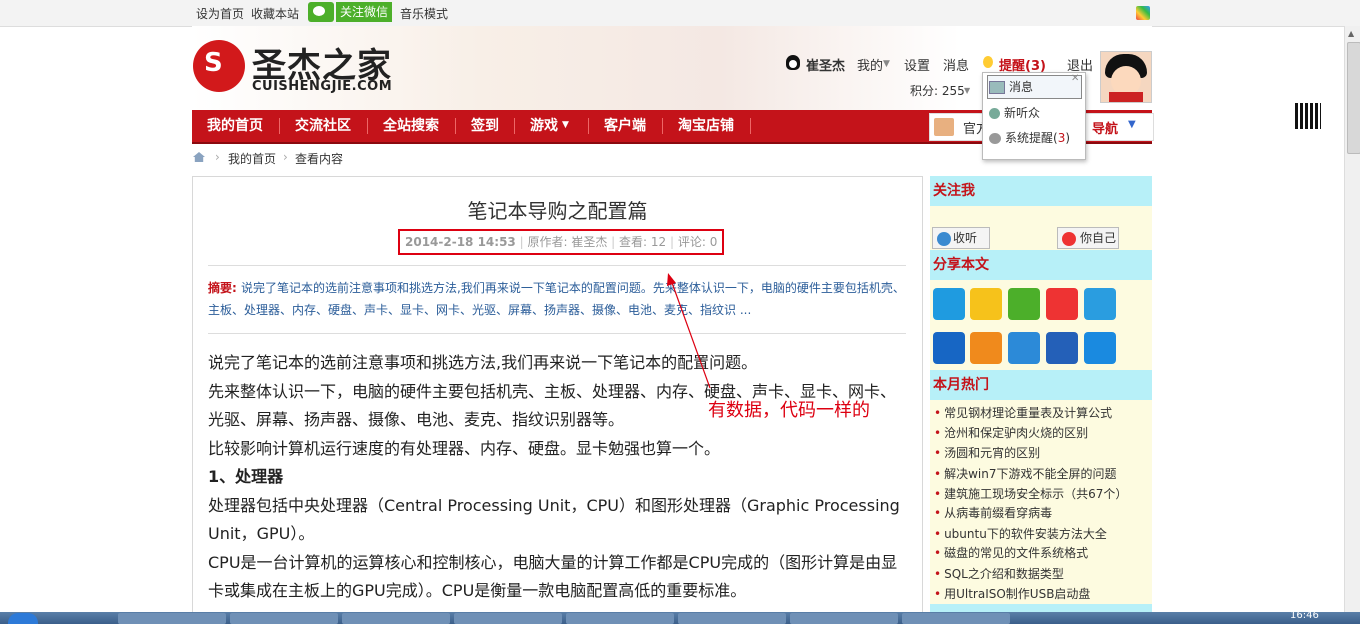 The image size is (1360, 624). I want to click on qzone-share-icon, so click(986, 304).